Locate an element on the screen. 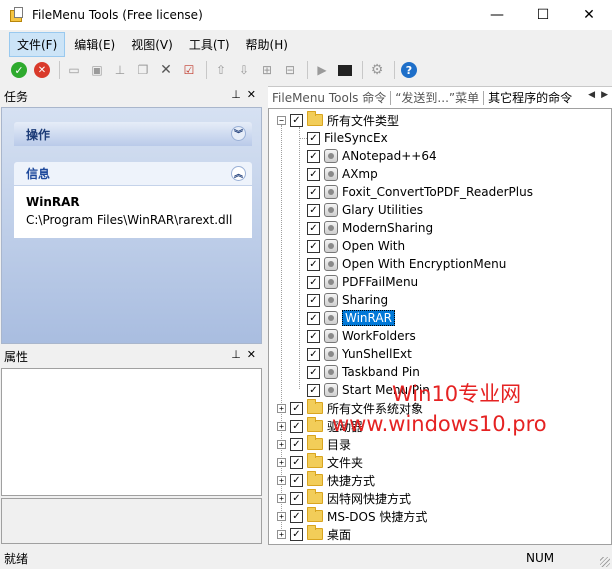 This screenshot has height=569, width=612. collapse-icon: − is located at coordinates (281, 120).